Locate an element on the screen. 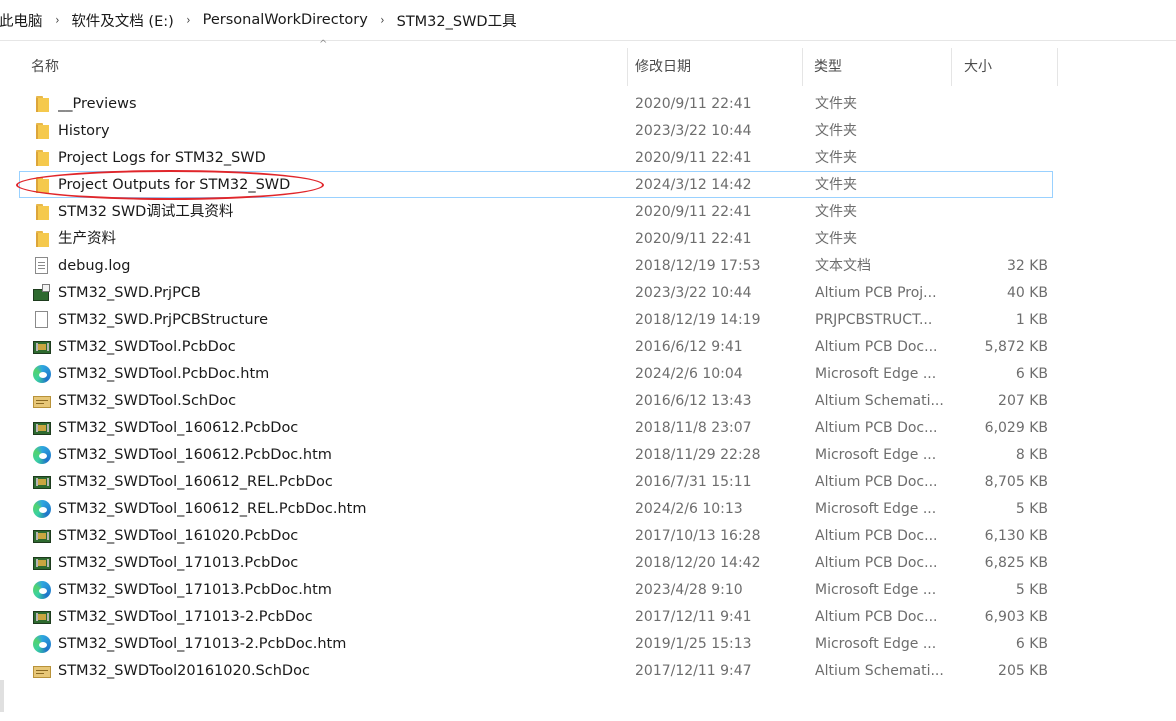 This screenshot has height=721, width=1176. file-name: STM32_SWDTool_171013.PcbDoc is located at coordinates (338, 563).